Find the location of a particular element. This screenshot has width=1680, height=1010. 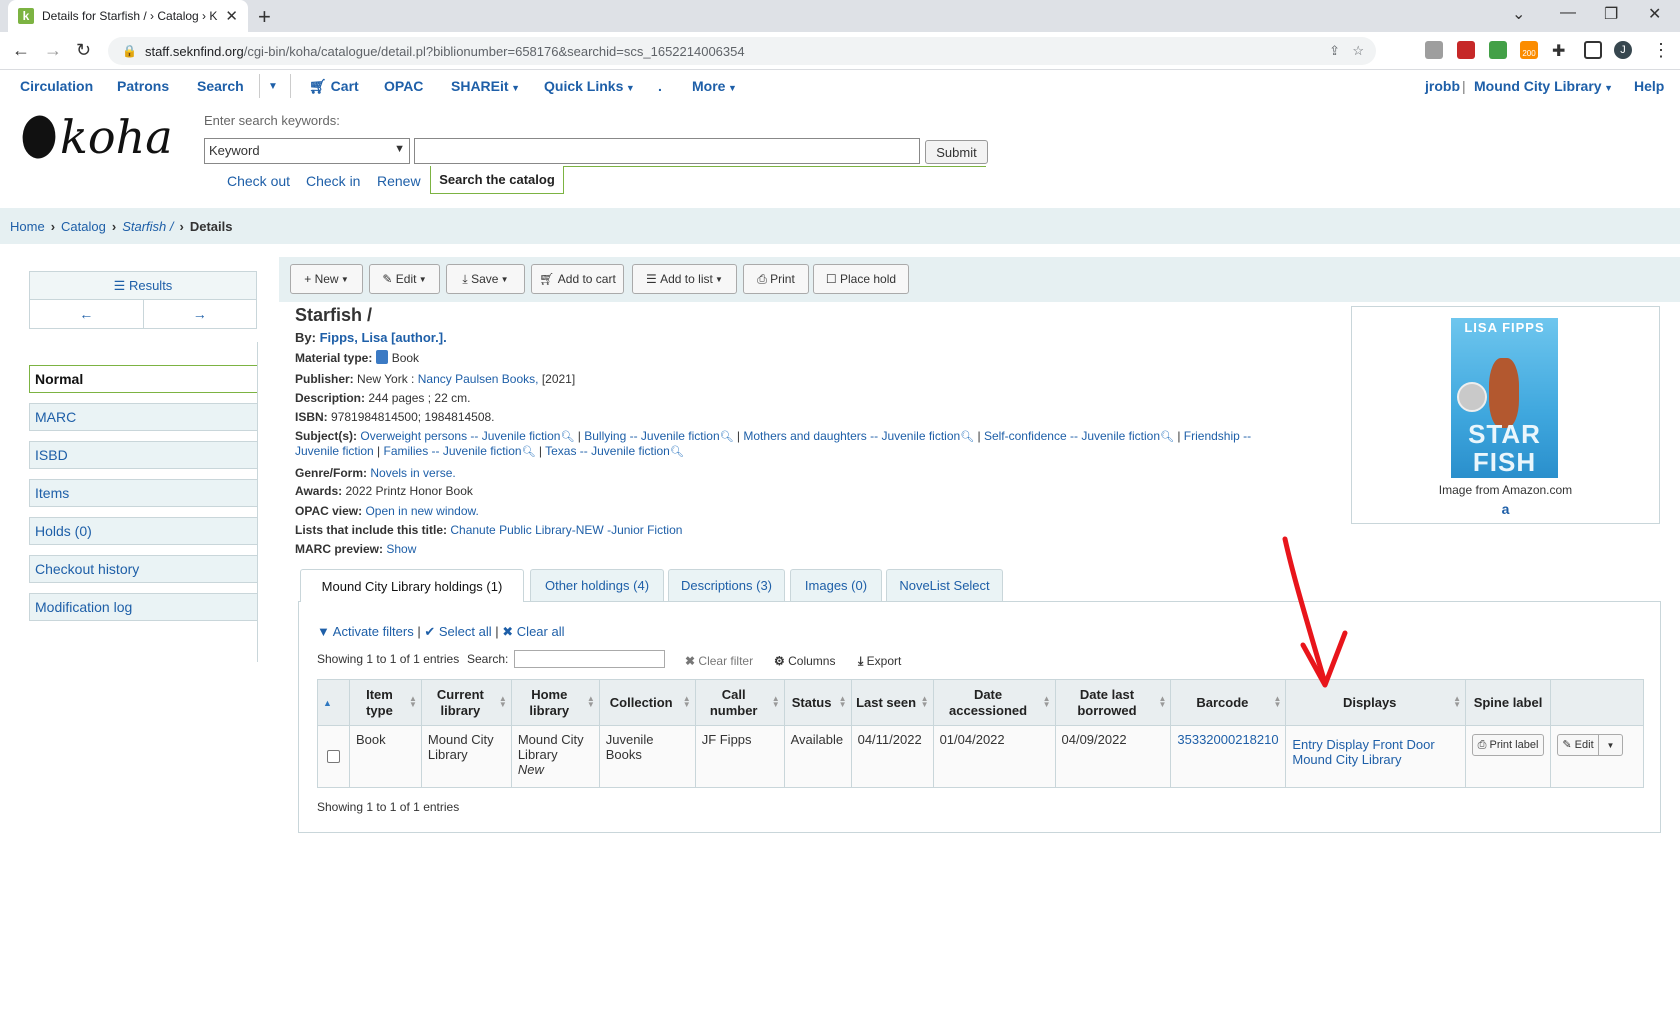

extension-badge-icon: 200 is located at coordinates (1529, 50).